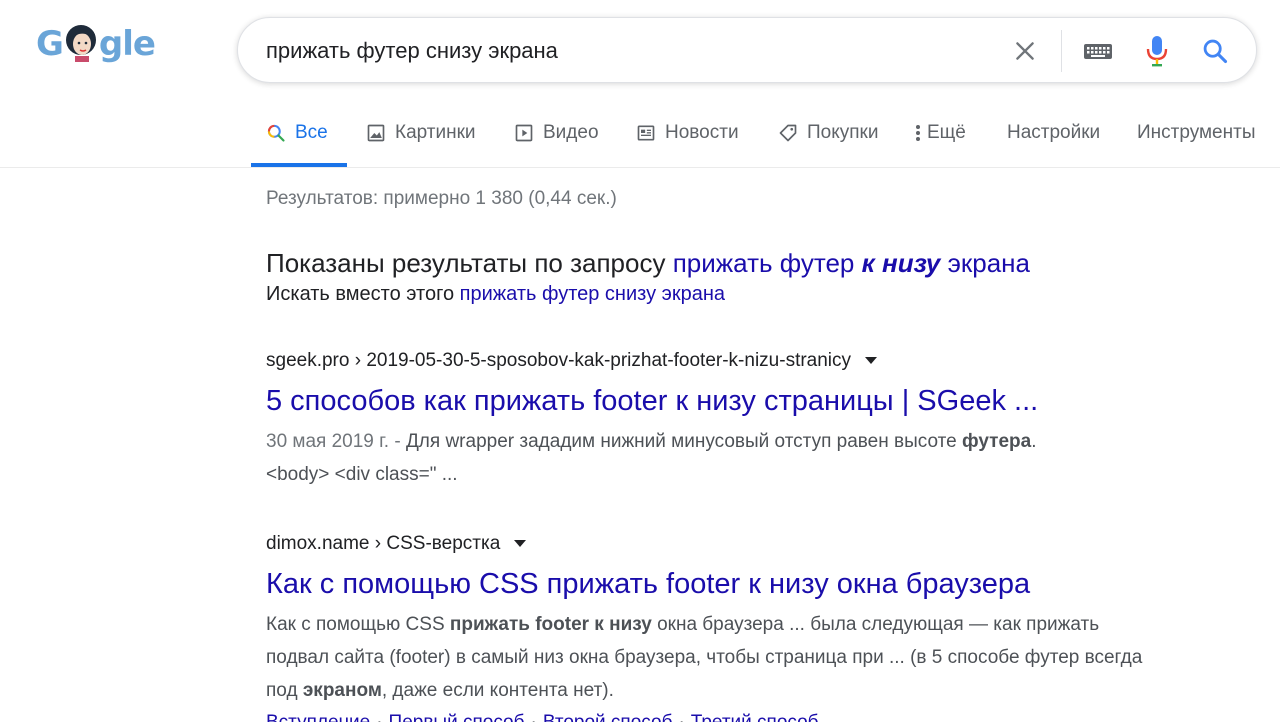 The image size is (1280, 722). What do you see at coordinates (918, 133) in the screenshot?
I see `more-vert-icon` at bounding box center [918, 133].